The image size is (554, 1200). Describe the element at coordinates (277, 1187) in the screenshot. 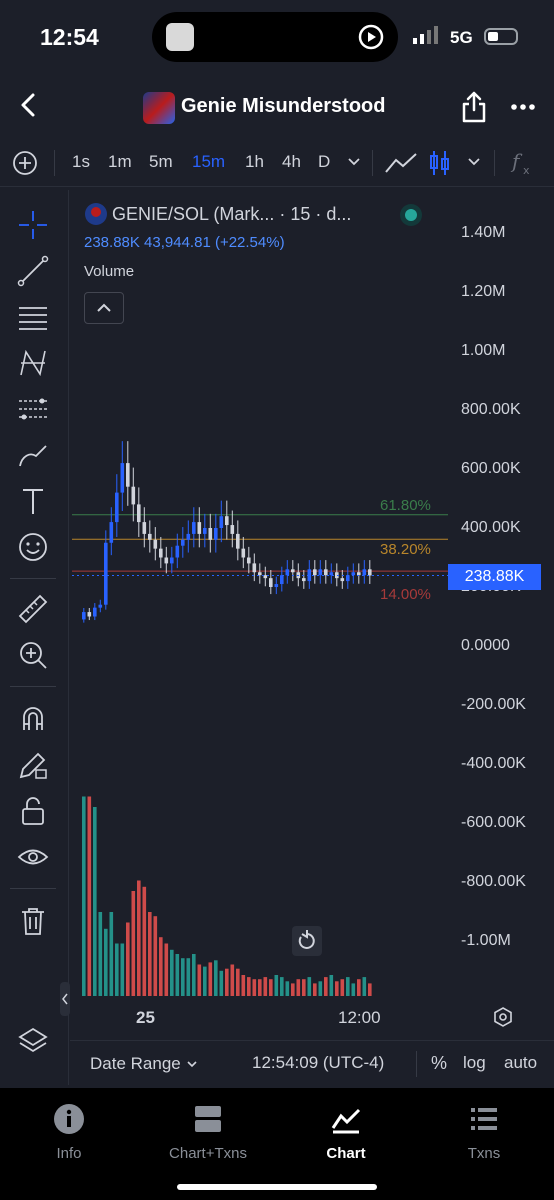

I see `home-indicator` at that location.